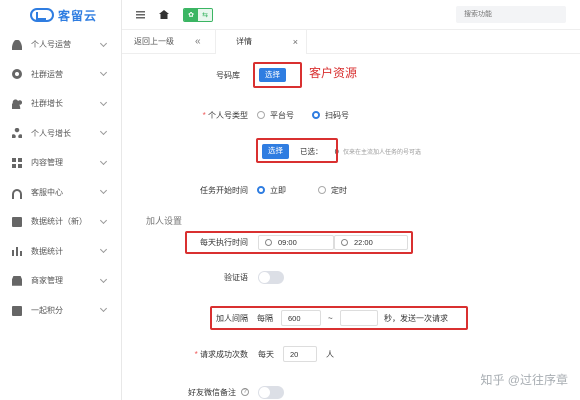 The image size is (580, 400). I want to click on start-time-row: 任务开始时间 立即 定时, so click(351, 190).